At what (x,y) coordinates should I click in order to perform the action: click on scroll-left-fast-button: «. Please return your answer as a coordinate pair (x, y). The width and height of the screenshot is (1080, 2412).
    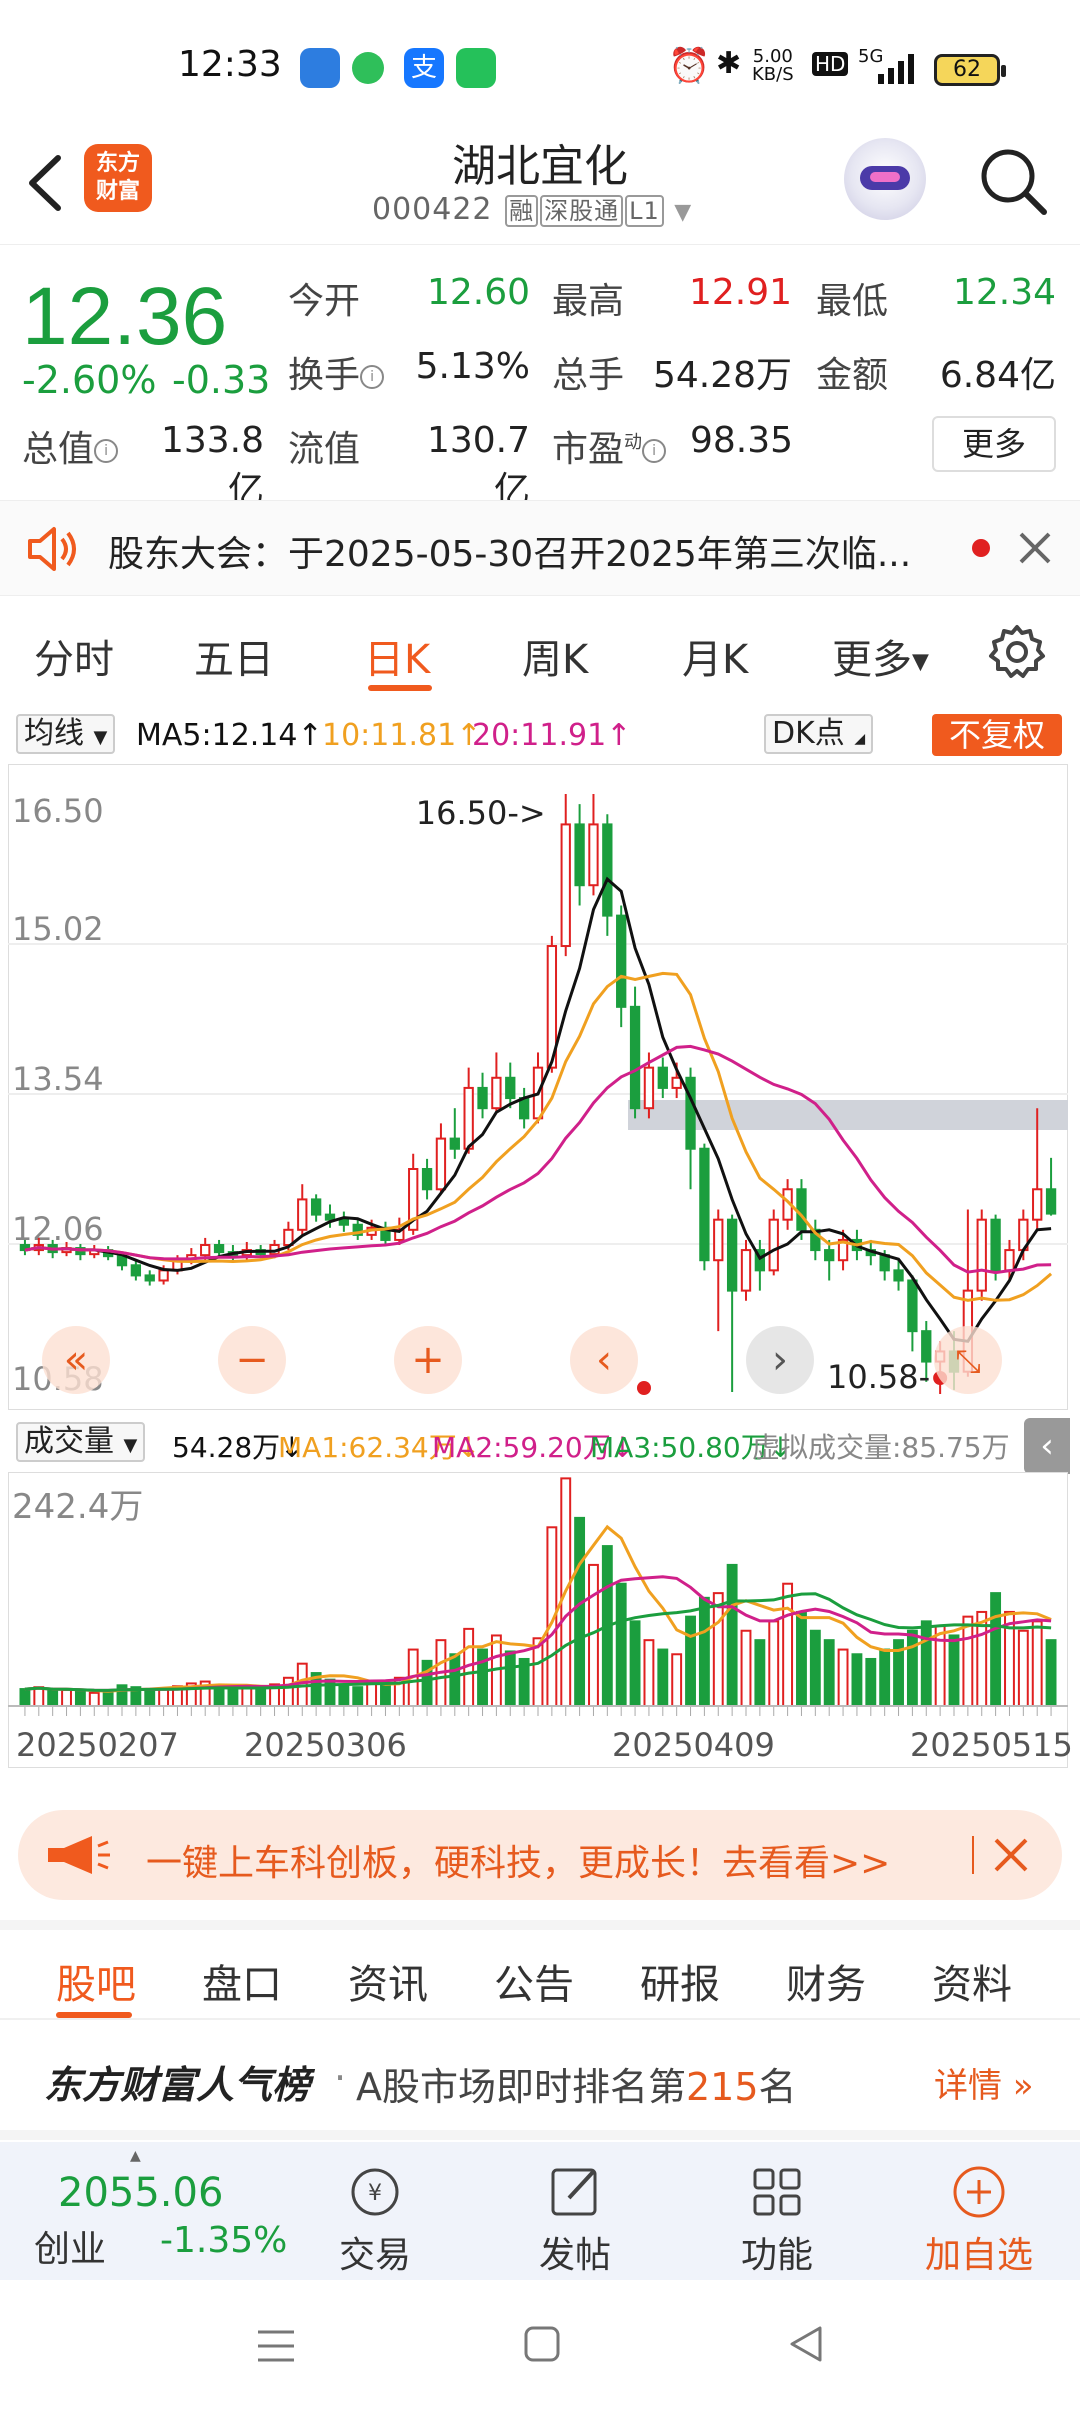
    Looking at the image, I should click on (76, 1360).